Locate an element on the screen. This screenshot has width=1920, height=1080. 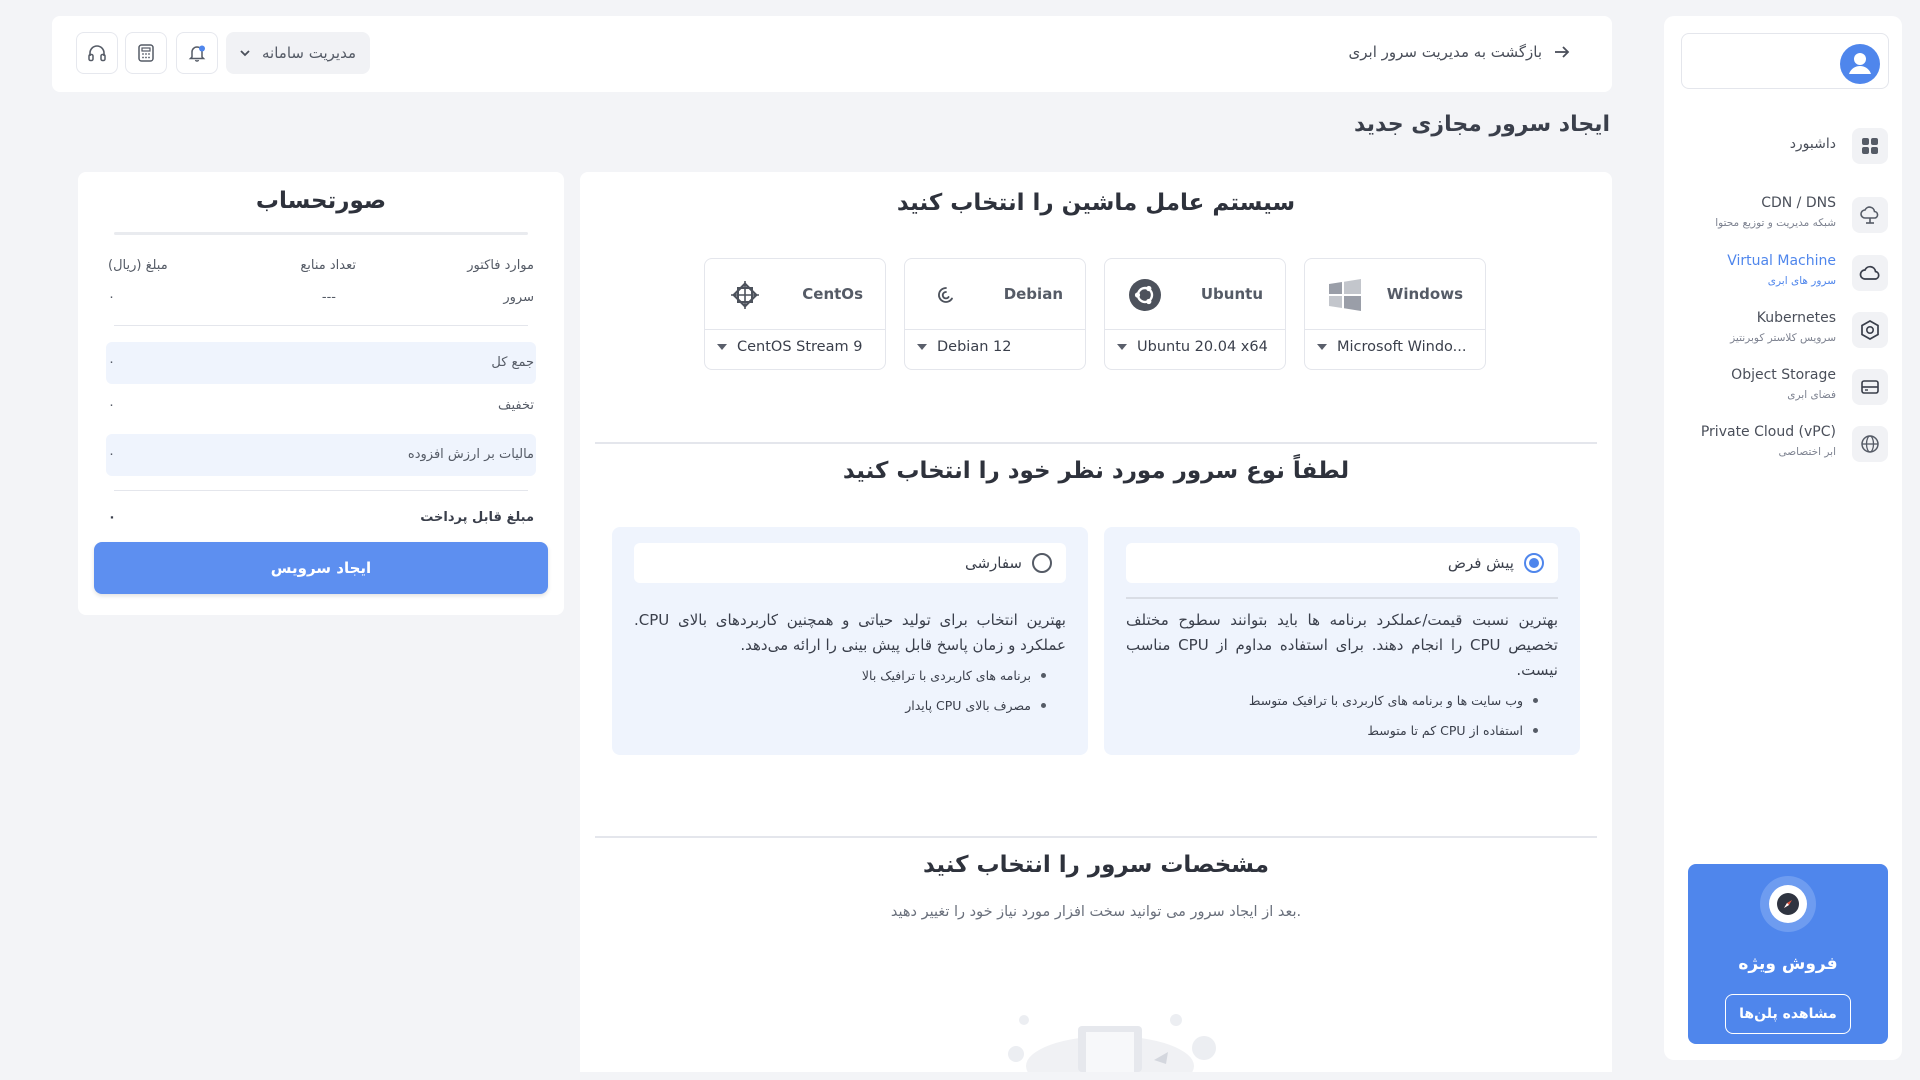
os-version-select: Debian 12 is located at coordinates (995, 347).